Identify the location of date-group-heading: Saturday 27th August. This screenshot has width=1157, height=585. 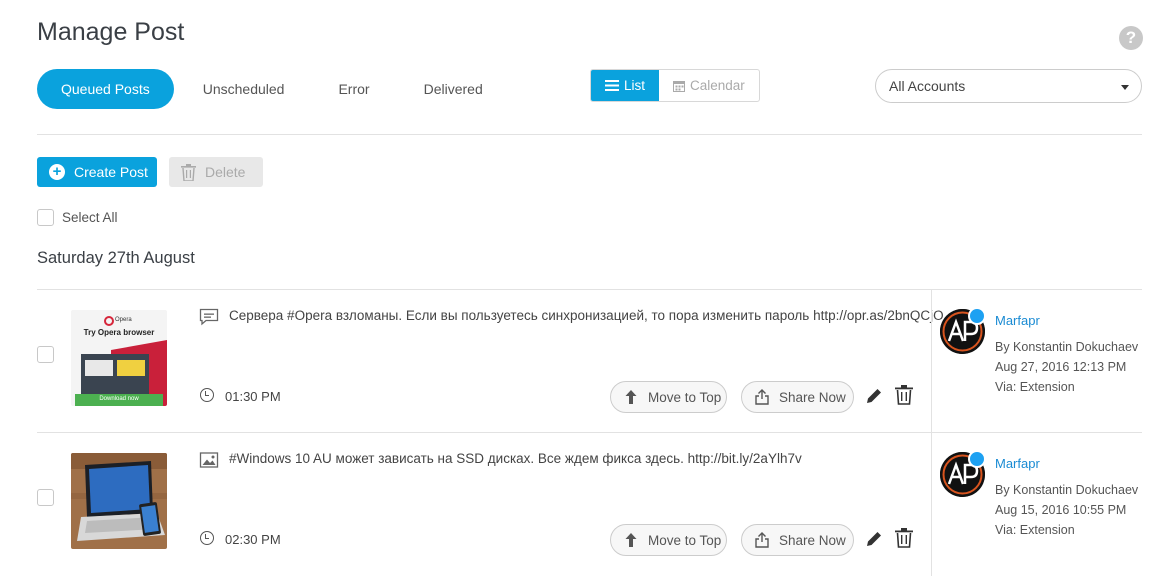
(116, 258).